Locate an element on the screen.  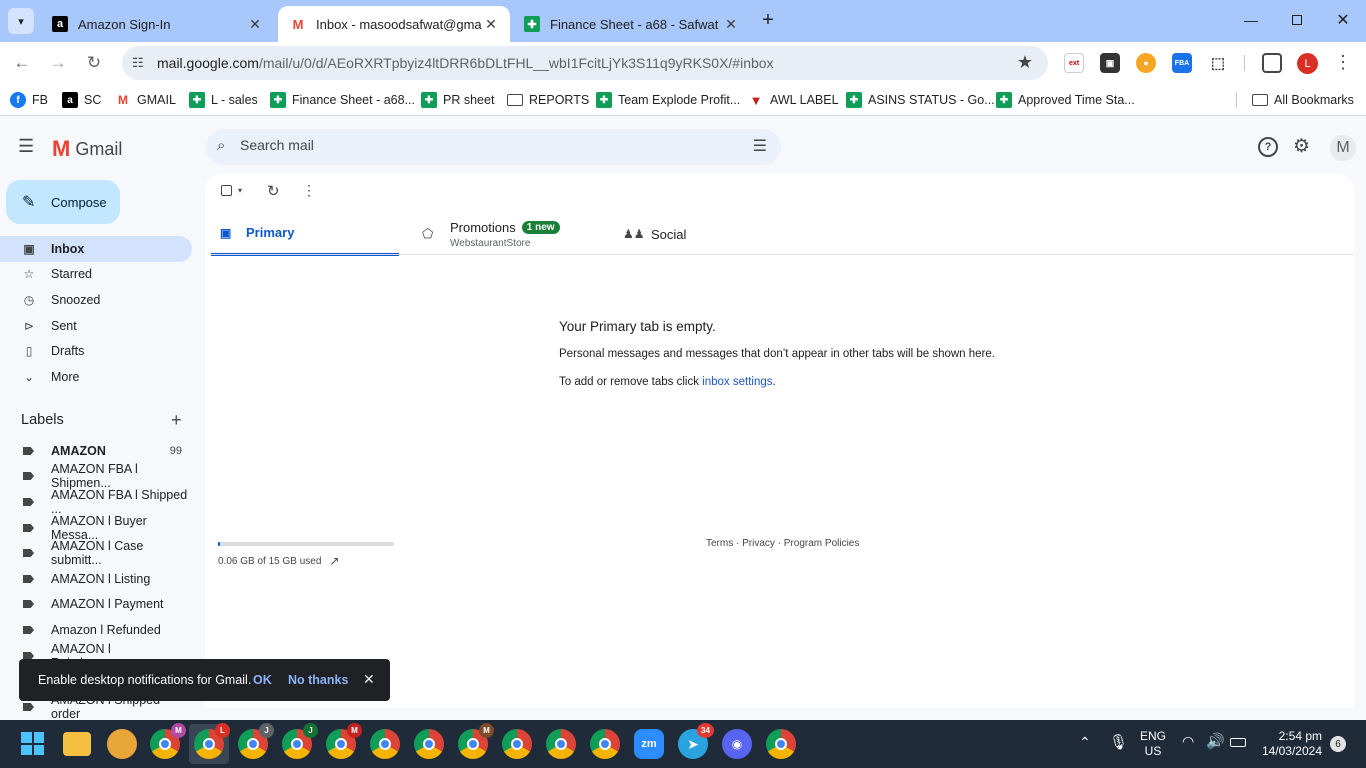
system-tray-overflow: ⌃ is located at coordinates (1085, 742).